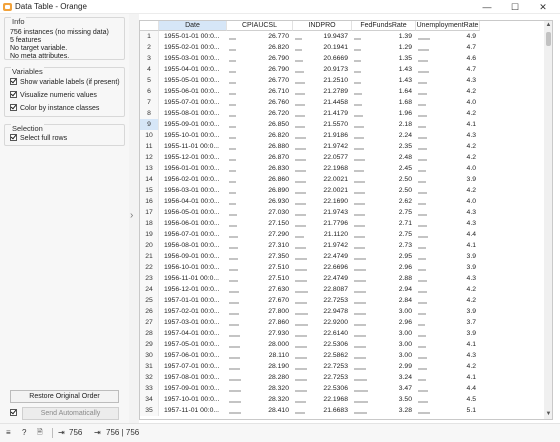 The image size is (560, 442). I want to click on row-number: 35, so click(149, 410).